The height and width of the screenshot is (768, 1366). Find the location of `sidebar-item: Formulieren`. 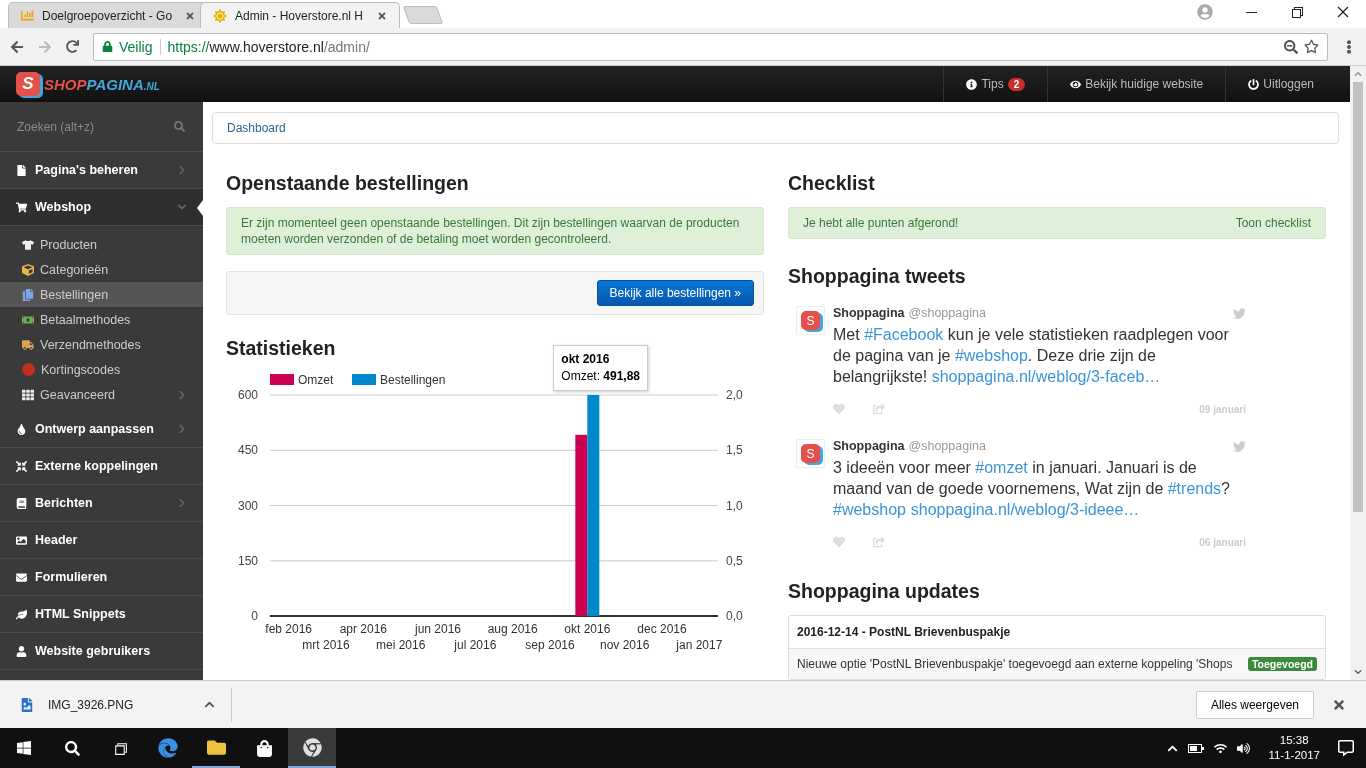

sidebar-item: Formulieren is located at coordinates (101, 577).